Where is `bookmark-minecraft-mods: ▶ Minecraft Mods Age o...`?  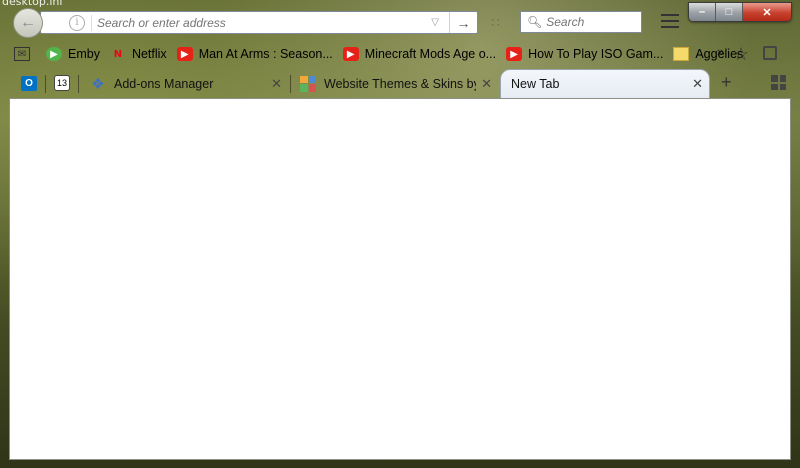 bookmark-minecraft-mods: ▶ Minecraft Mods Age o... is located at coordinates (419, 54).